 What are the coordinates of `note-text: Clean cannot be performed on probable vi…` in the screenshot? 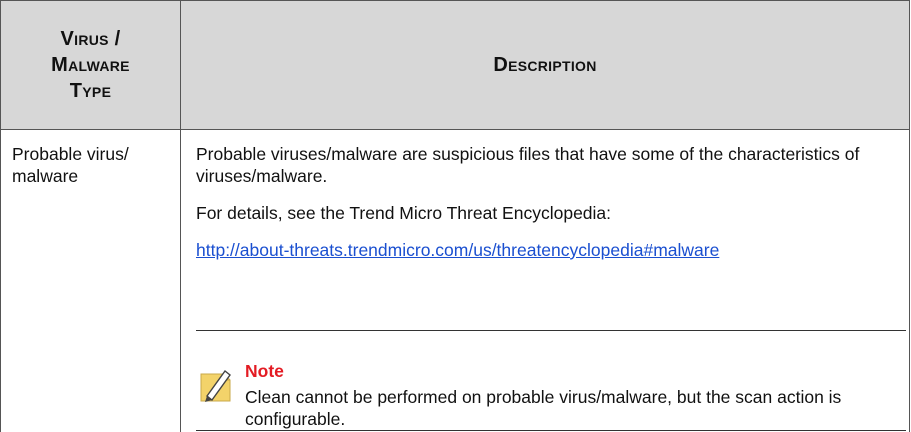 It's located at (543, 408).